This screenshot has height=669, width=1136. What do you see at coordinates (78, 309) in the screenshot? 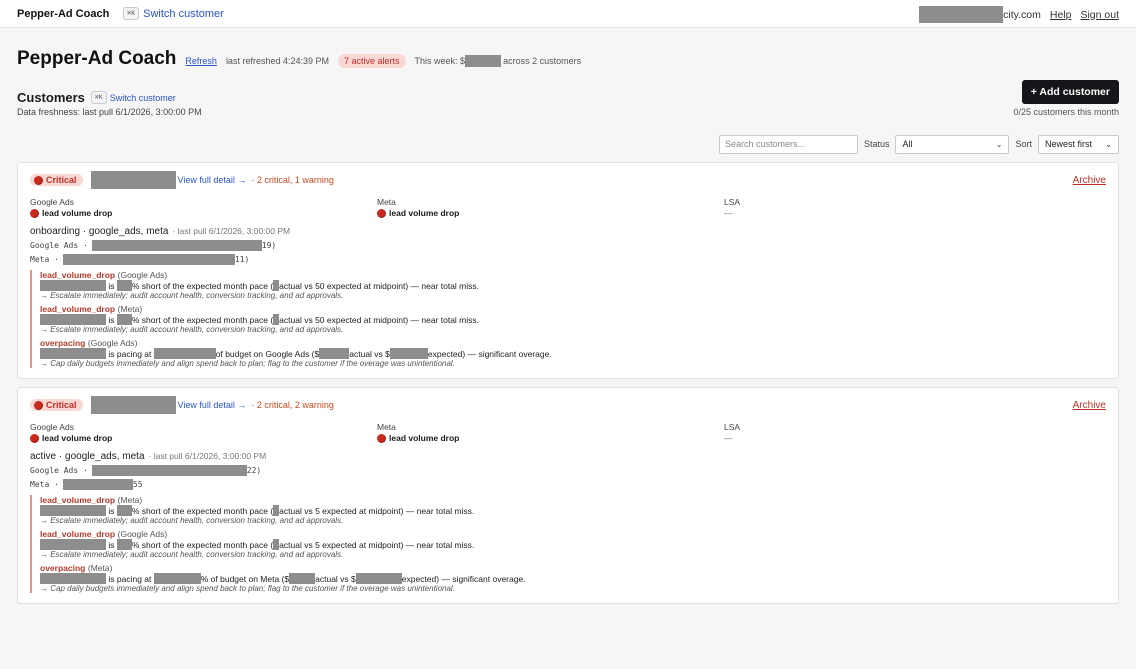
I see `alert-code: lead_volume_drop` at bounding box center [78, 309].